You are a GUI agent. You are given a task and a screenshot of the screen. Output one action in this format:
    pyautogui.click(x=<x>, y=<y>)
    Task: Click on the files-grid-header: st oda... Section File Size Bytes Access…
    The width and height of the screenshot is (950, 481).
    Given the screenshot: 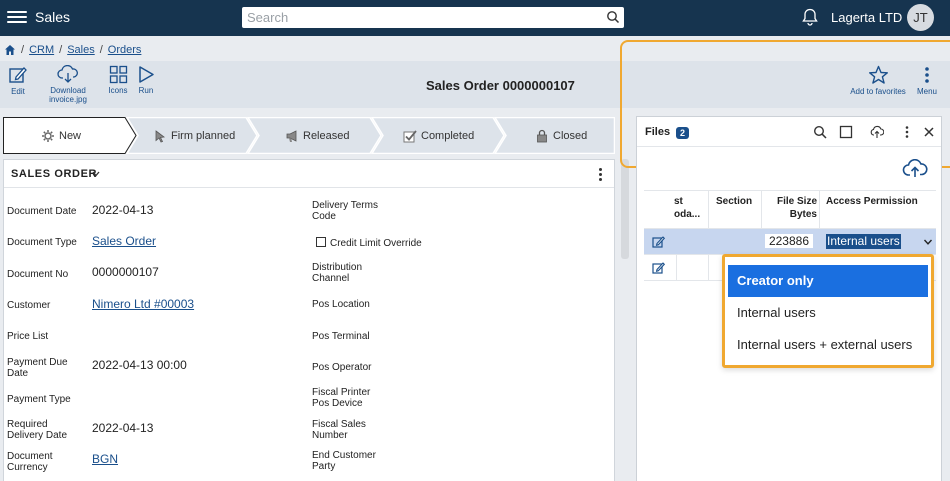 What is the action you would take?
    pyautogui.click(x=790, y=209)
    